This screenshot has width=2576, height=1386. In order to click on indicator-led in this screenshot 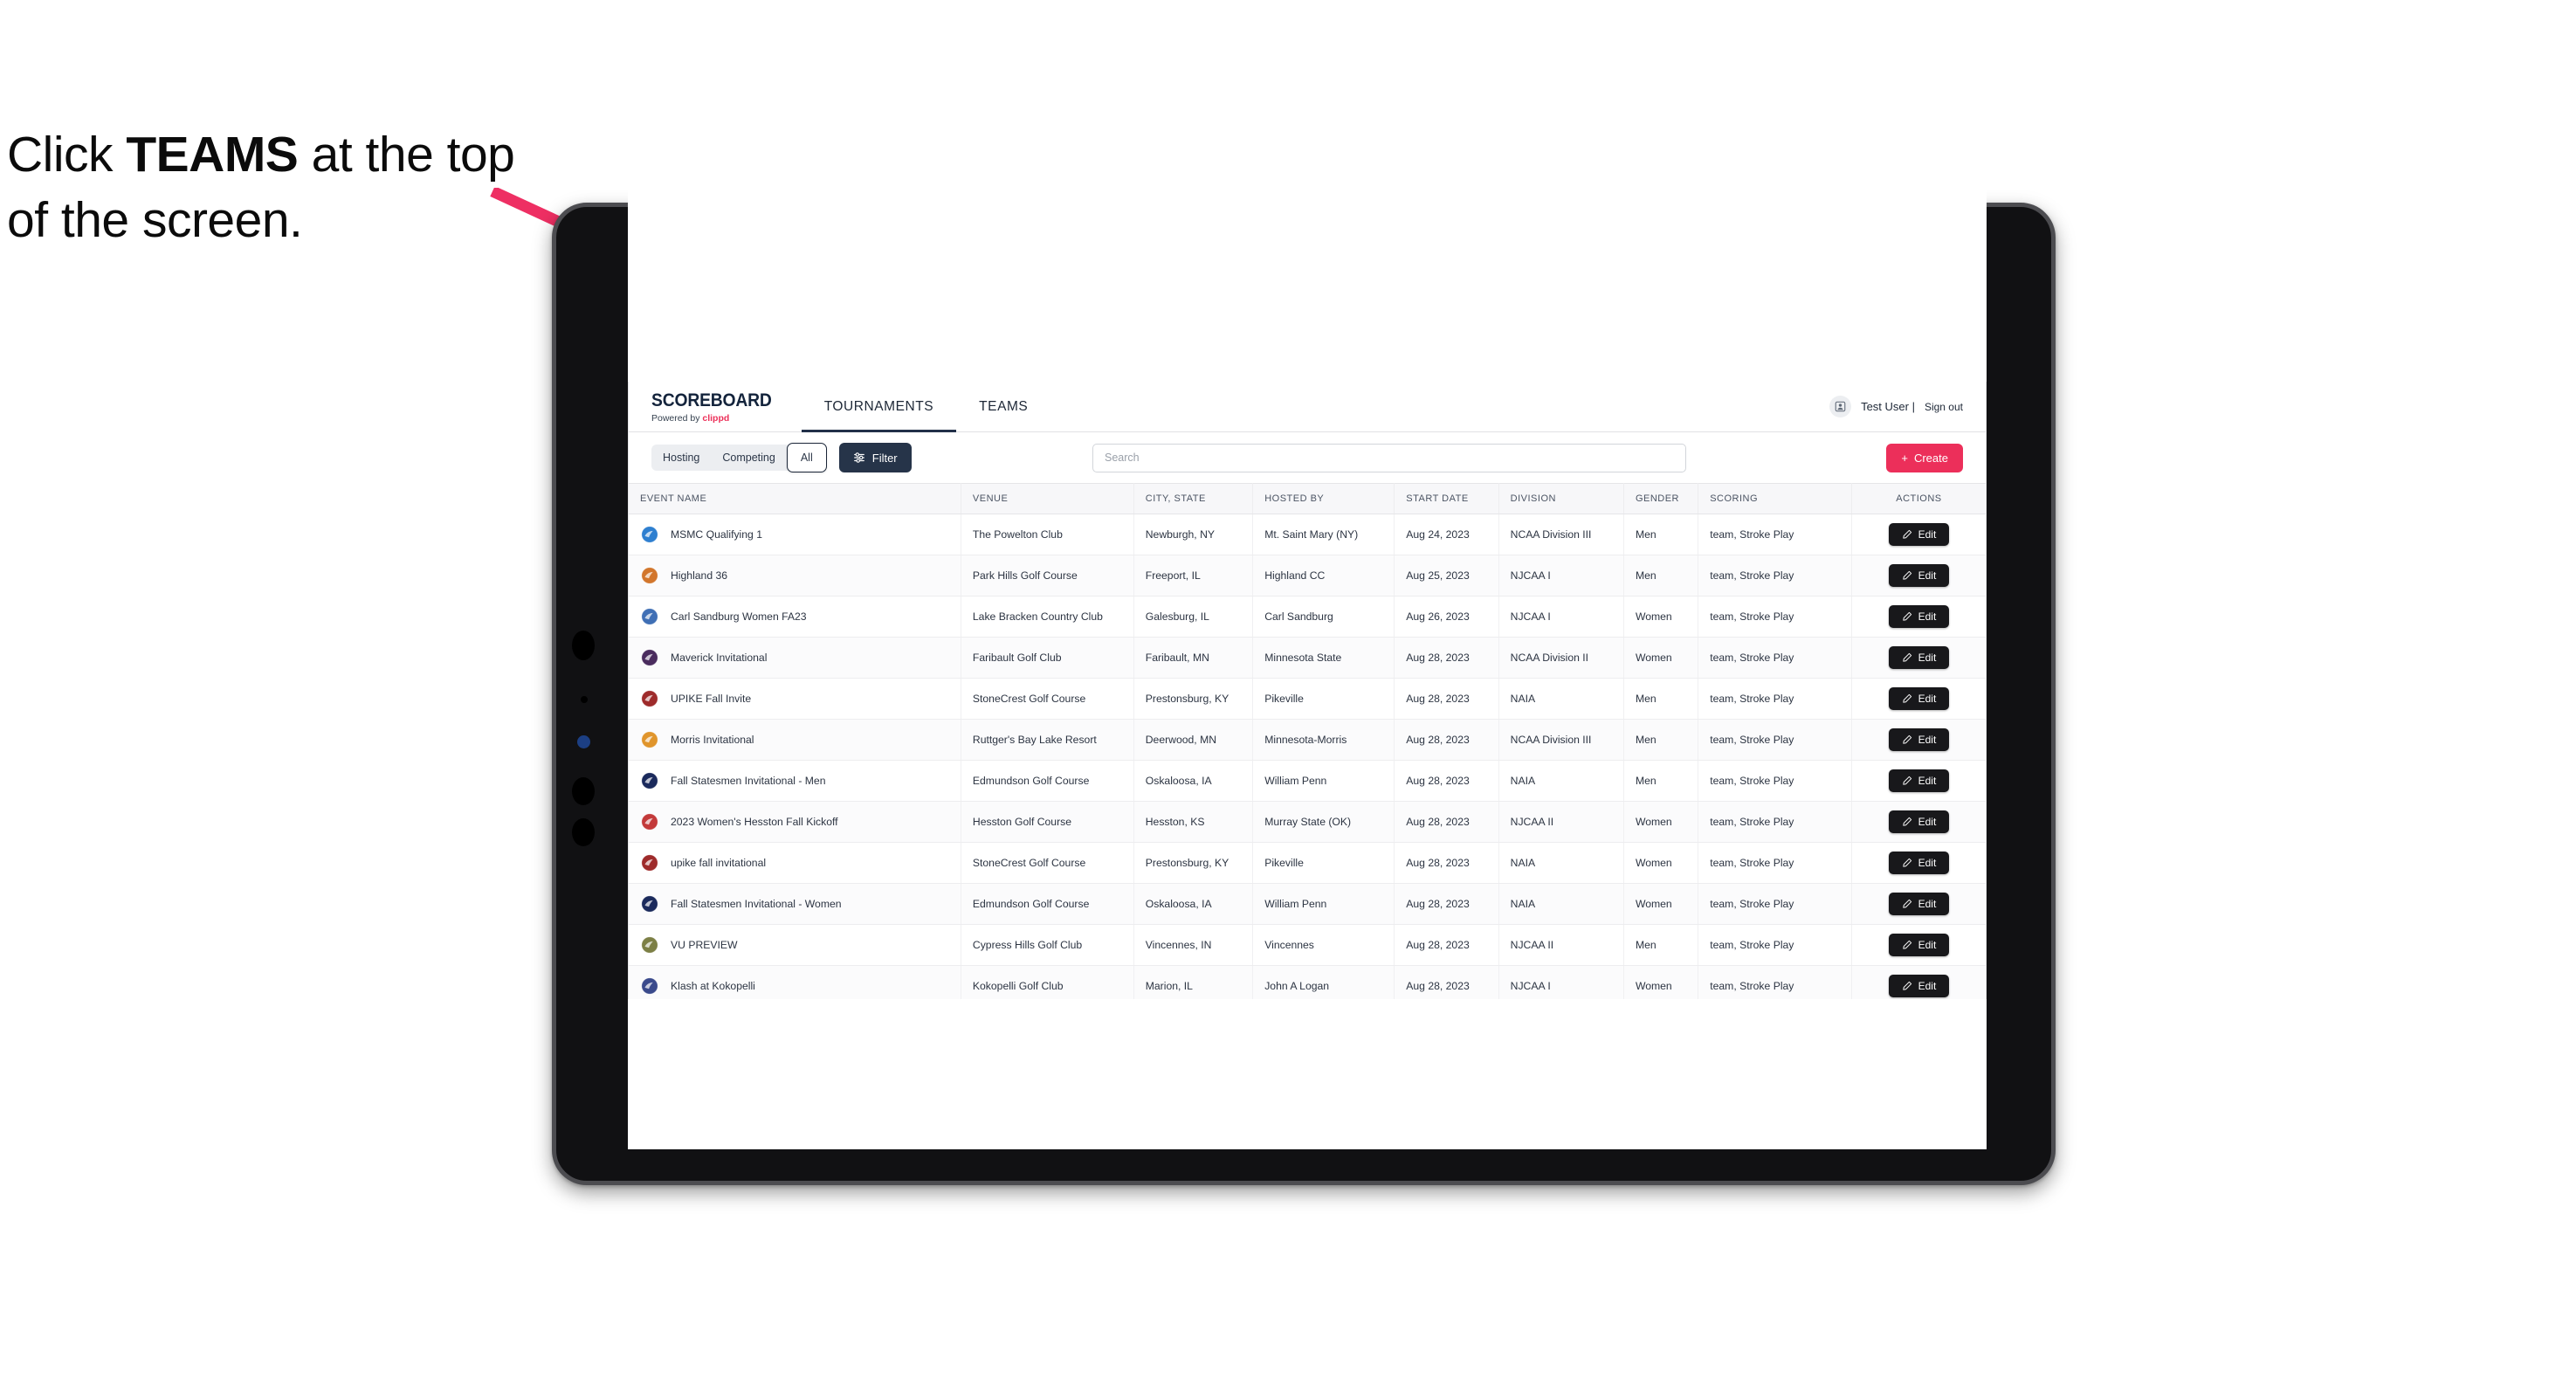, I will do `click(583, 741)`.